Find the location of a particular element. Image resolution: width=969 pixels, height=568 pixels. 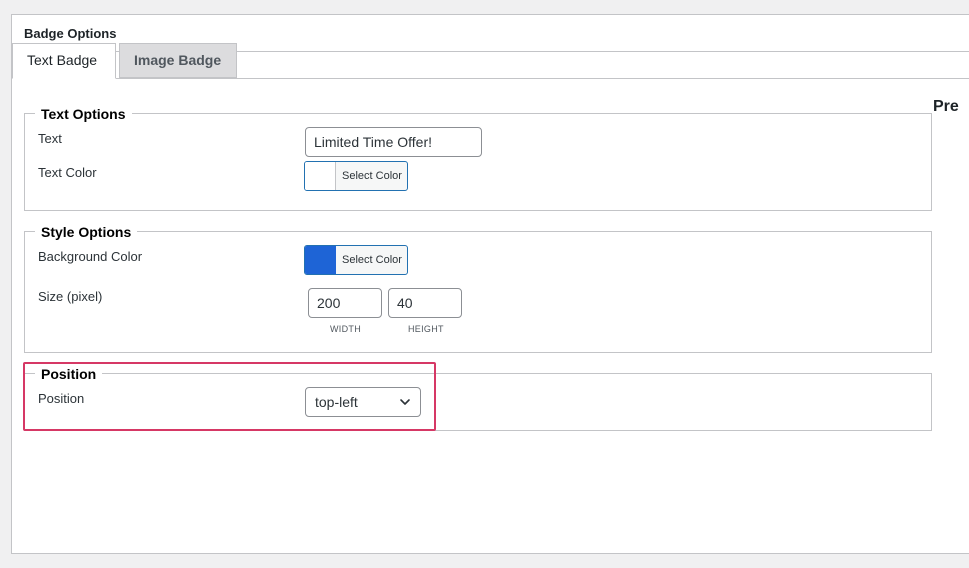

tab-label: Image Badge is located at coordinates (178, 60).